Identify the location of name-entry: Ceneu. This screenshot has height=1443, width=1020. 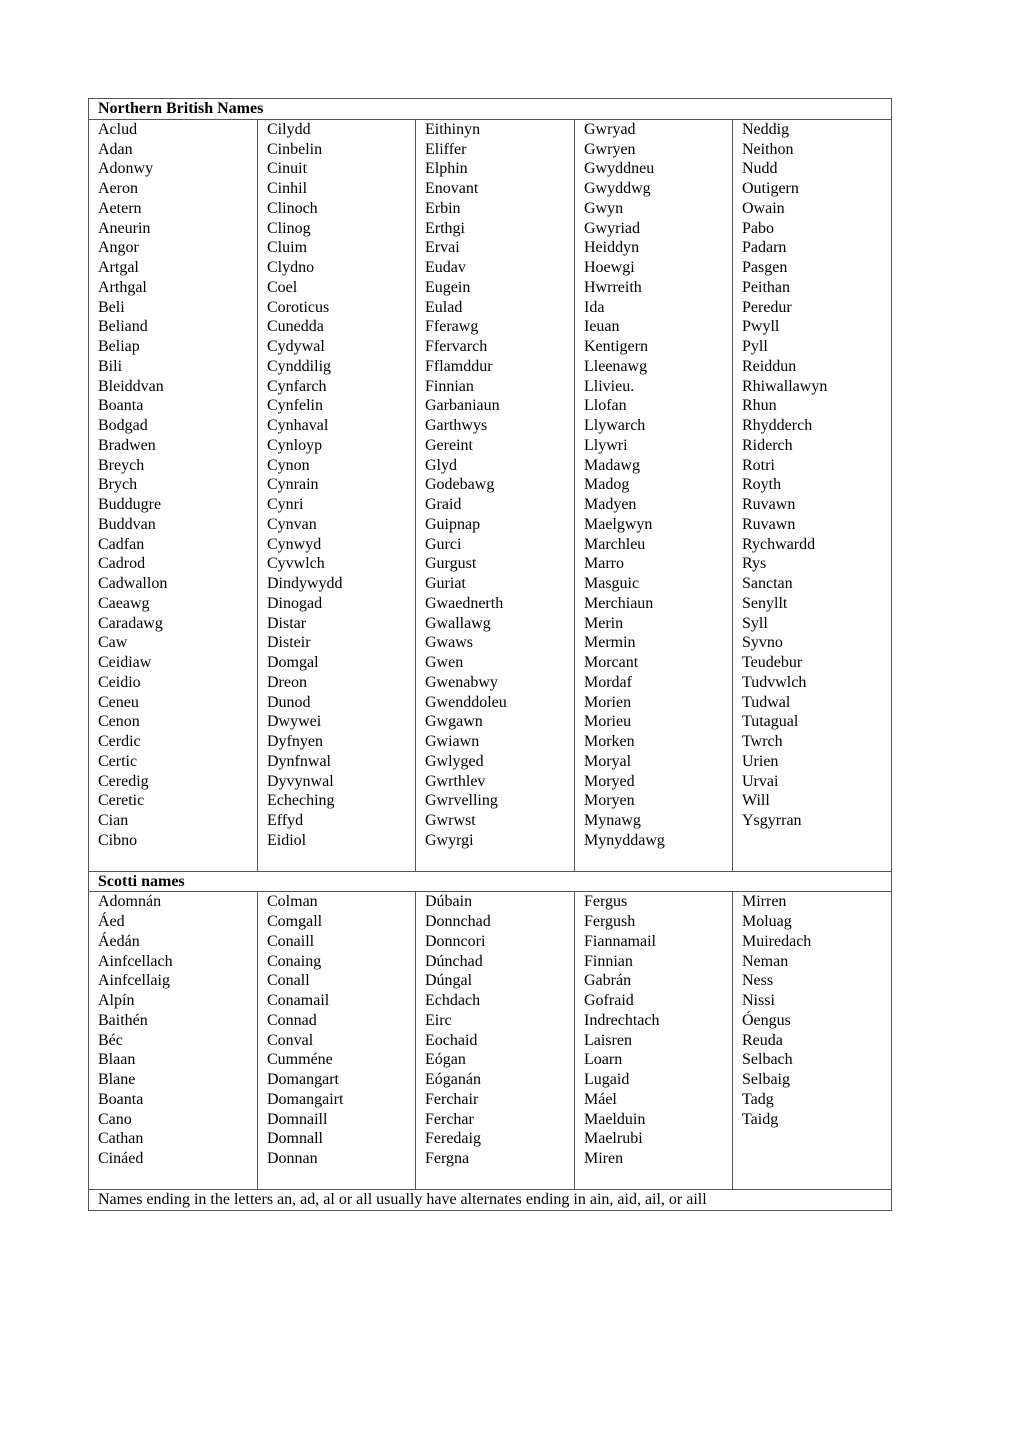
(118, 702).